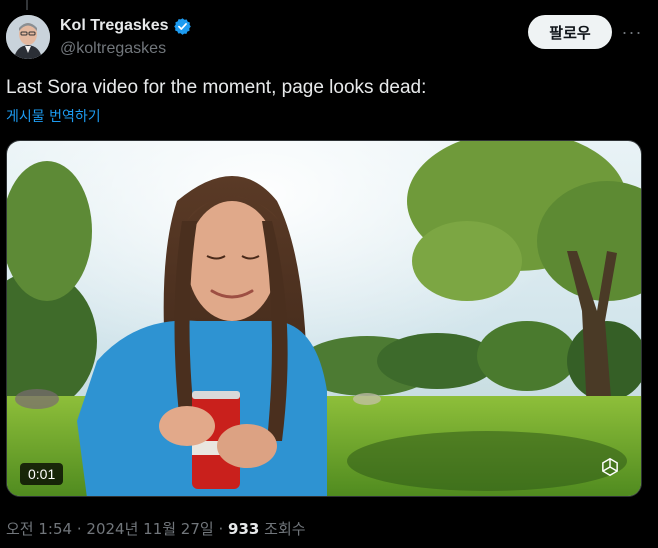 This screenshot has height=548, width=658. What do you see at coordinates (27, 5) in the screenshot?
I see `thread-line` at bounding box center [27, 5].